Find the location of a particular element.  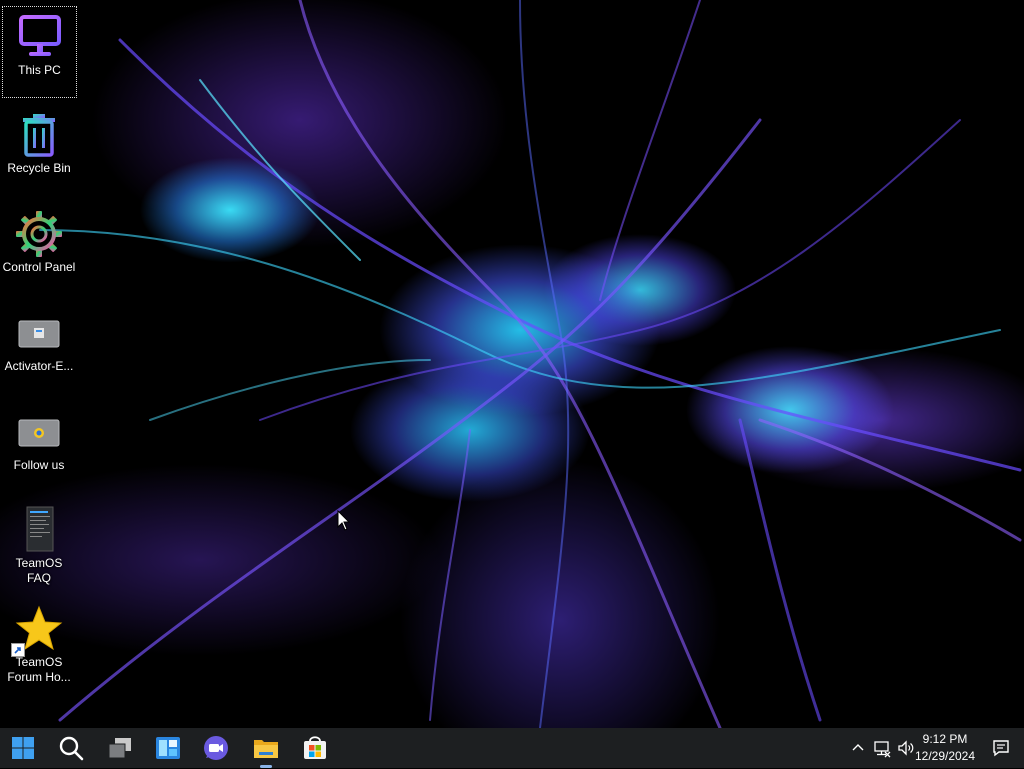

clock-date: 12/29/2024 is located at coordinates (945, 756).